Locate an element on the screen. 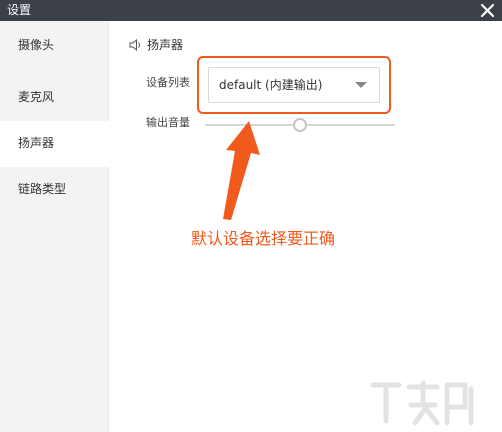  annotation-text: 默认设备选择要正确 is located at coordinates (263, 238).